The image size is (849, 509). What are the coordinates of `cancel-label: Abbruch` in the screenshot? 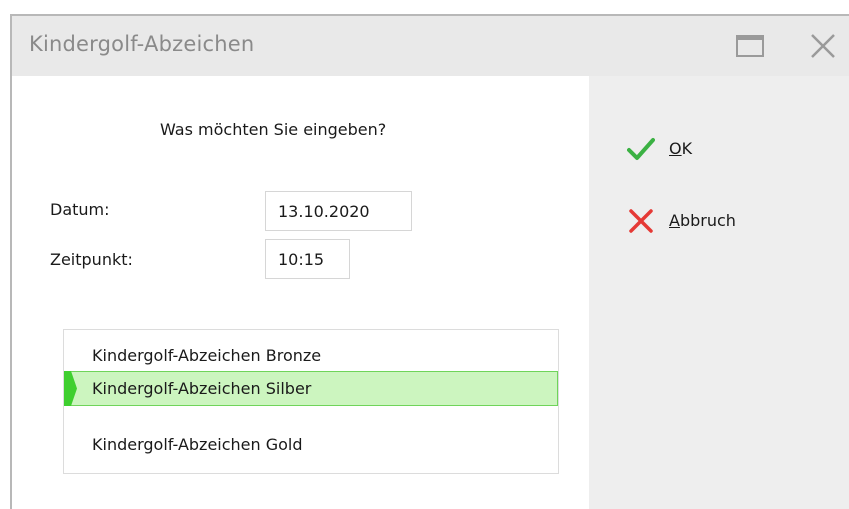 It's located at (702, 220).